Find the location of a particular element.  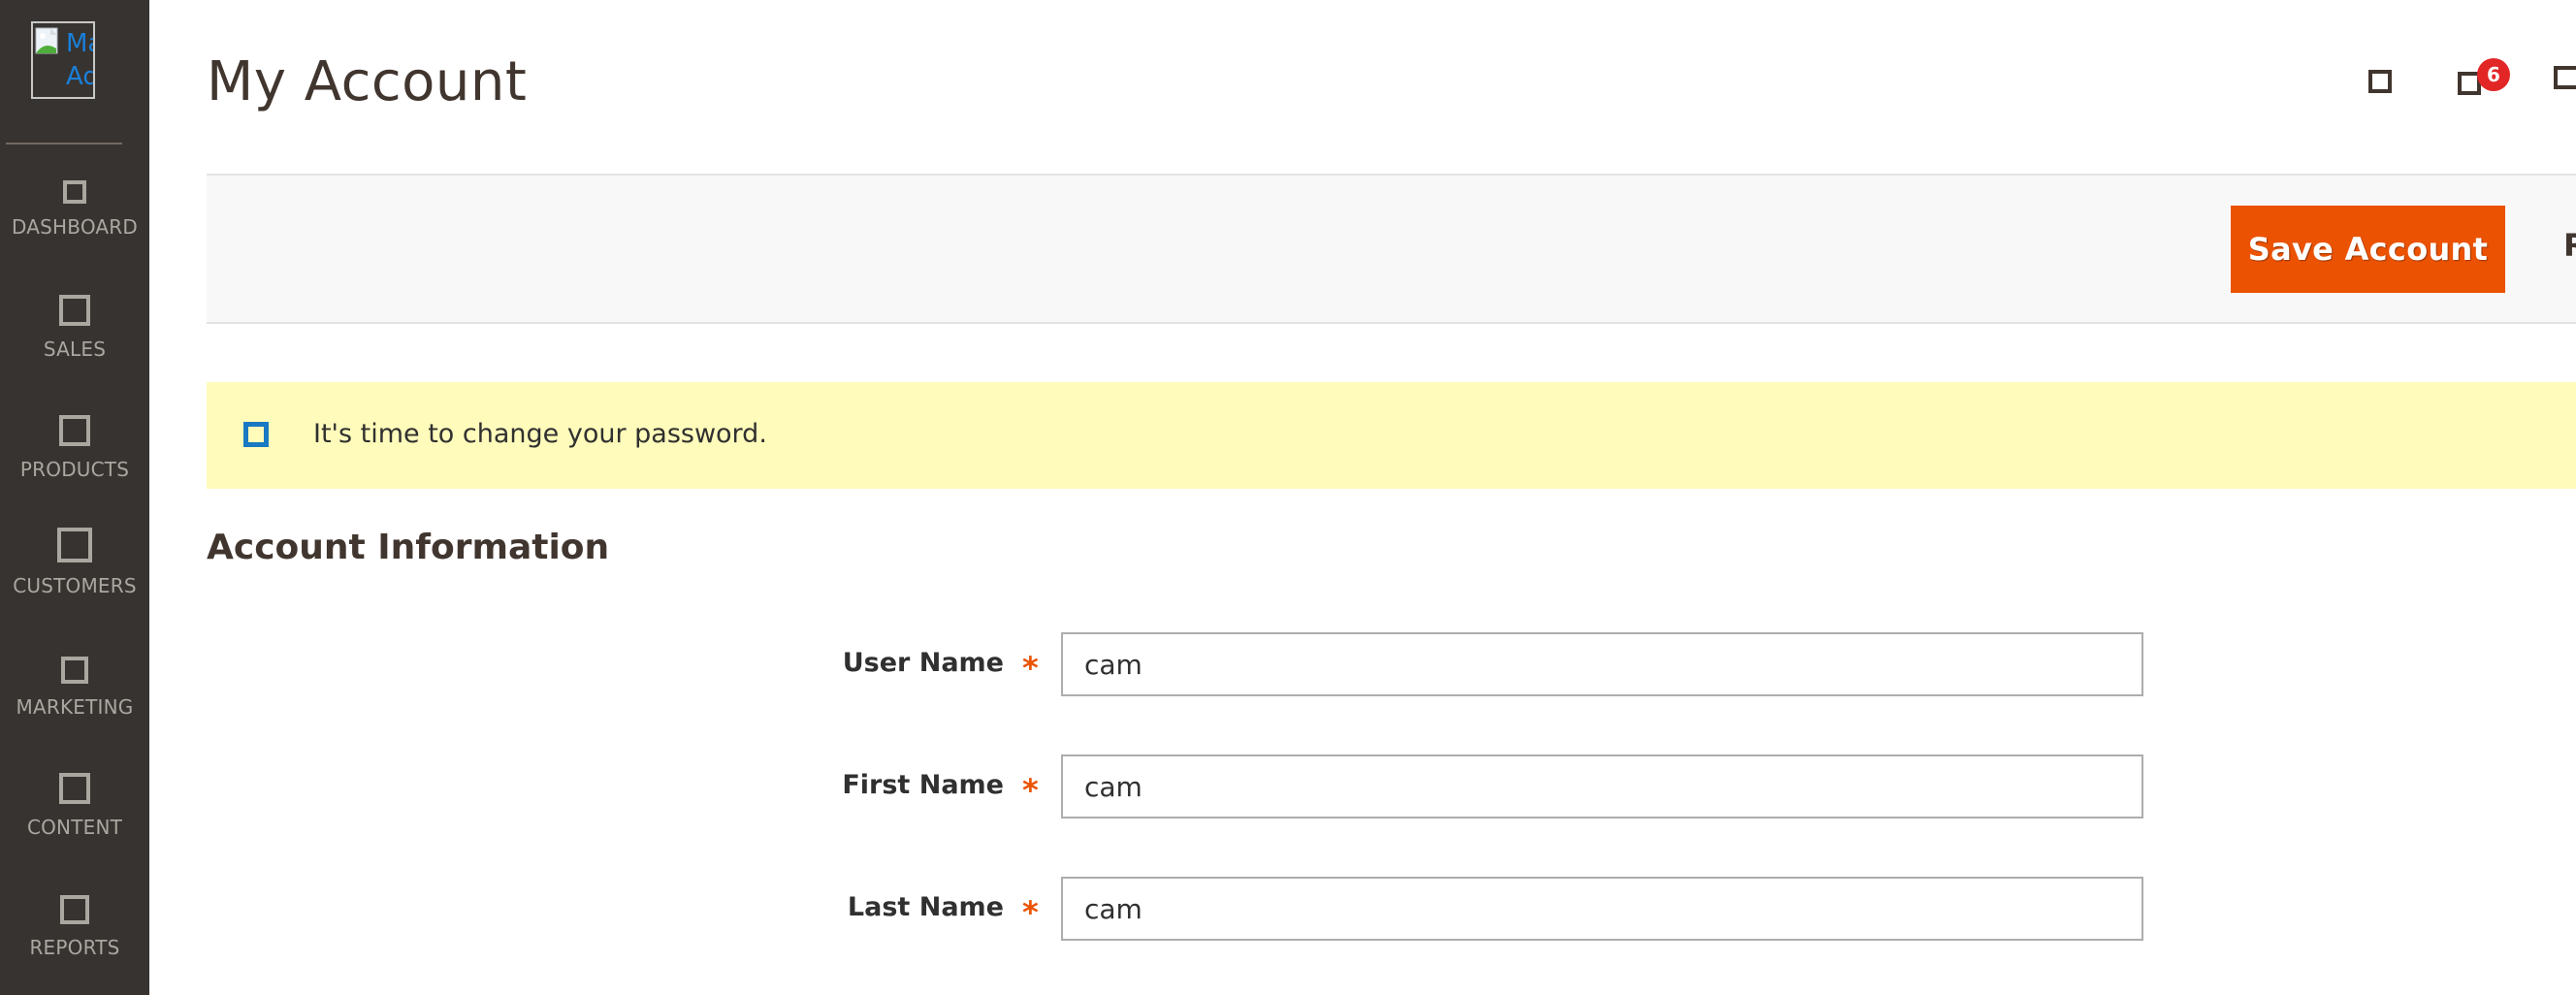

last-name-label: Last Name is located at coordinates (925, 907).